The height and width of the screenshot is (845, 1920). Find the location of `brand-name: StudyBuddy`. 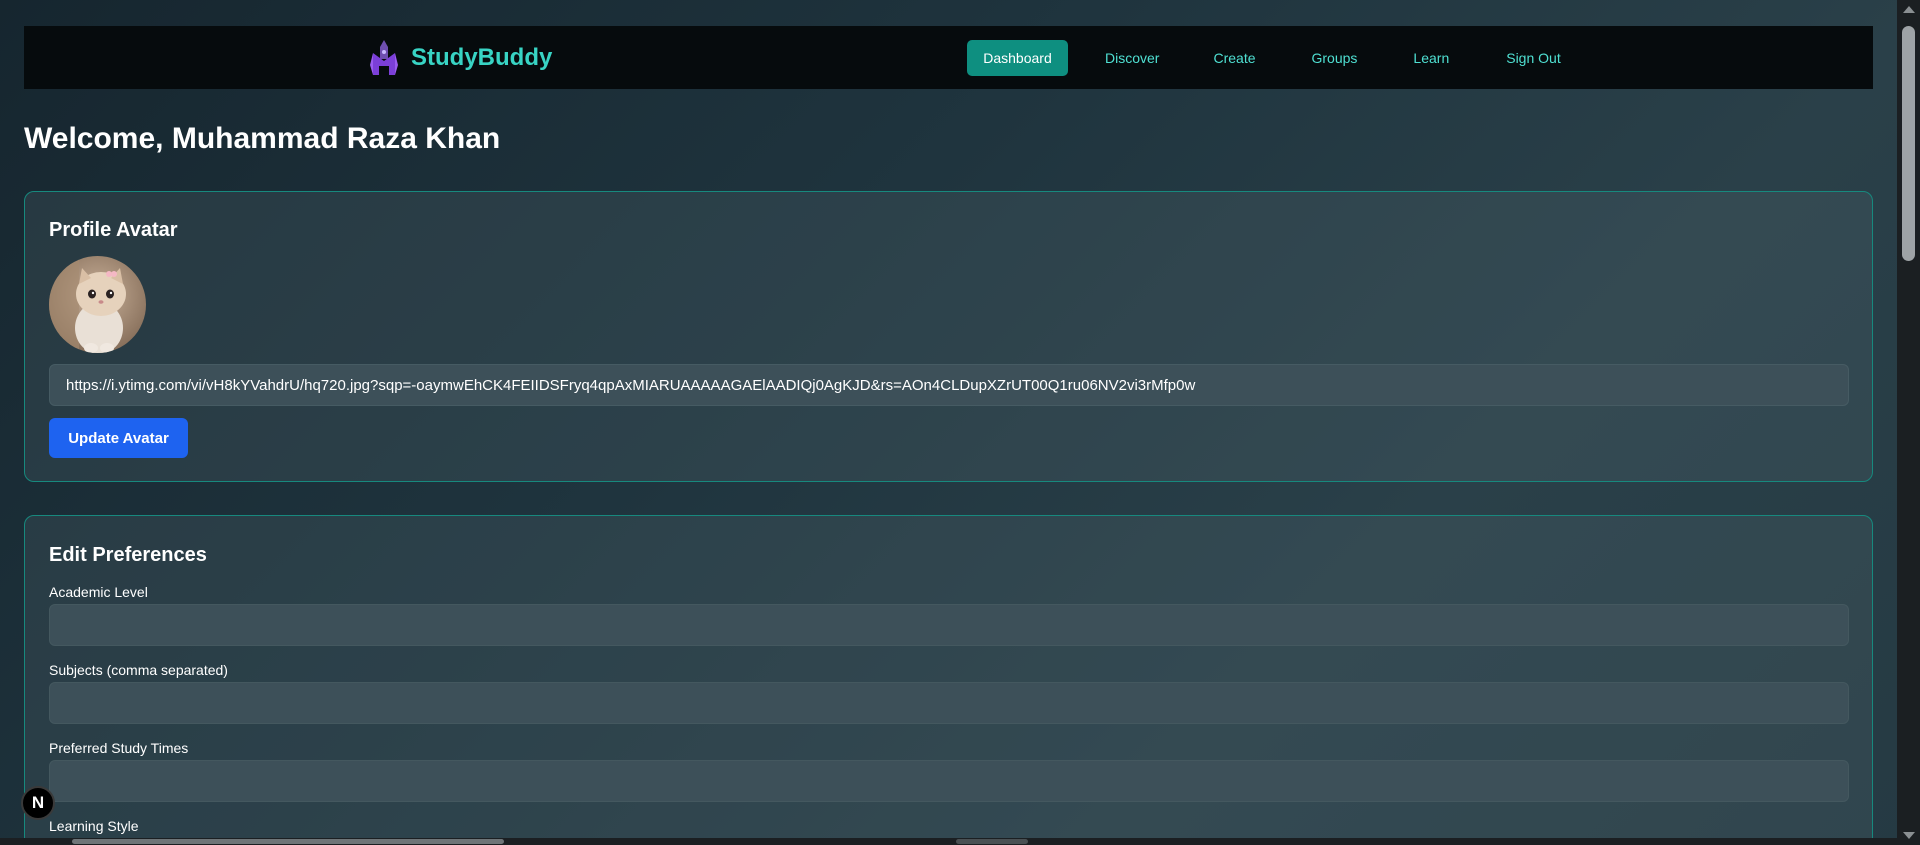

brand-name: StudyBuddy is located at coordinates (482, 57).